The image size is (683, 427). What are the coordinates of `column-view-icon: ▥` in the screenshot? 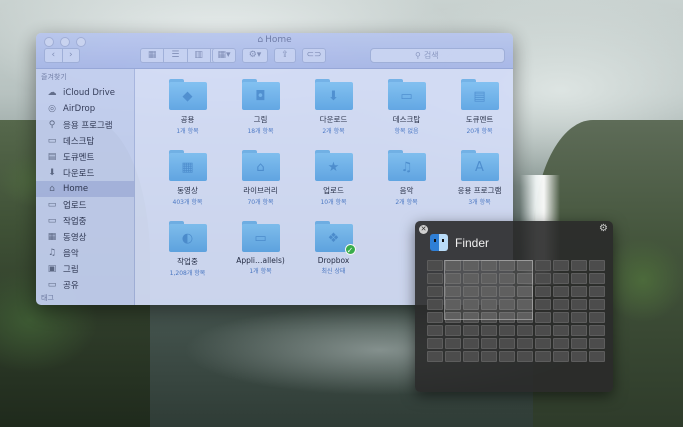 It's located at (198, 55).